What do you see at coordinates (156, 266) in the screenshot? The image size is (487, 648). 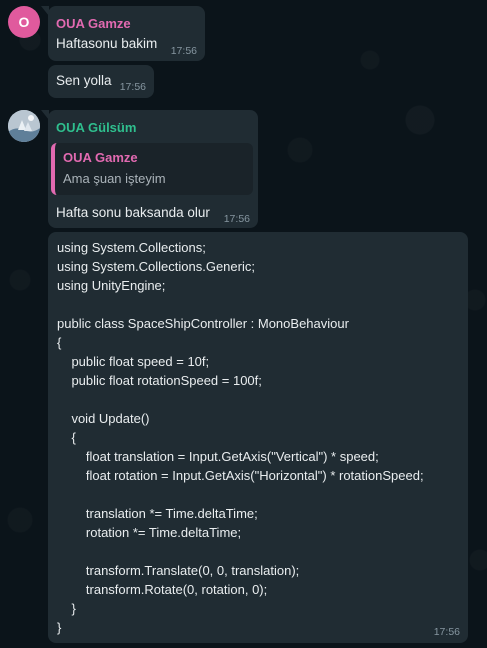 I see `code-line: using System.Collections.Generic;` at bounding box center [156, 266].